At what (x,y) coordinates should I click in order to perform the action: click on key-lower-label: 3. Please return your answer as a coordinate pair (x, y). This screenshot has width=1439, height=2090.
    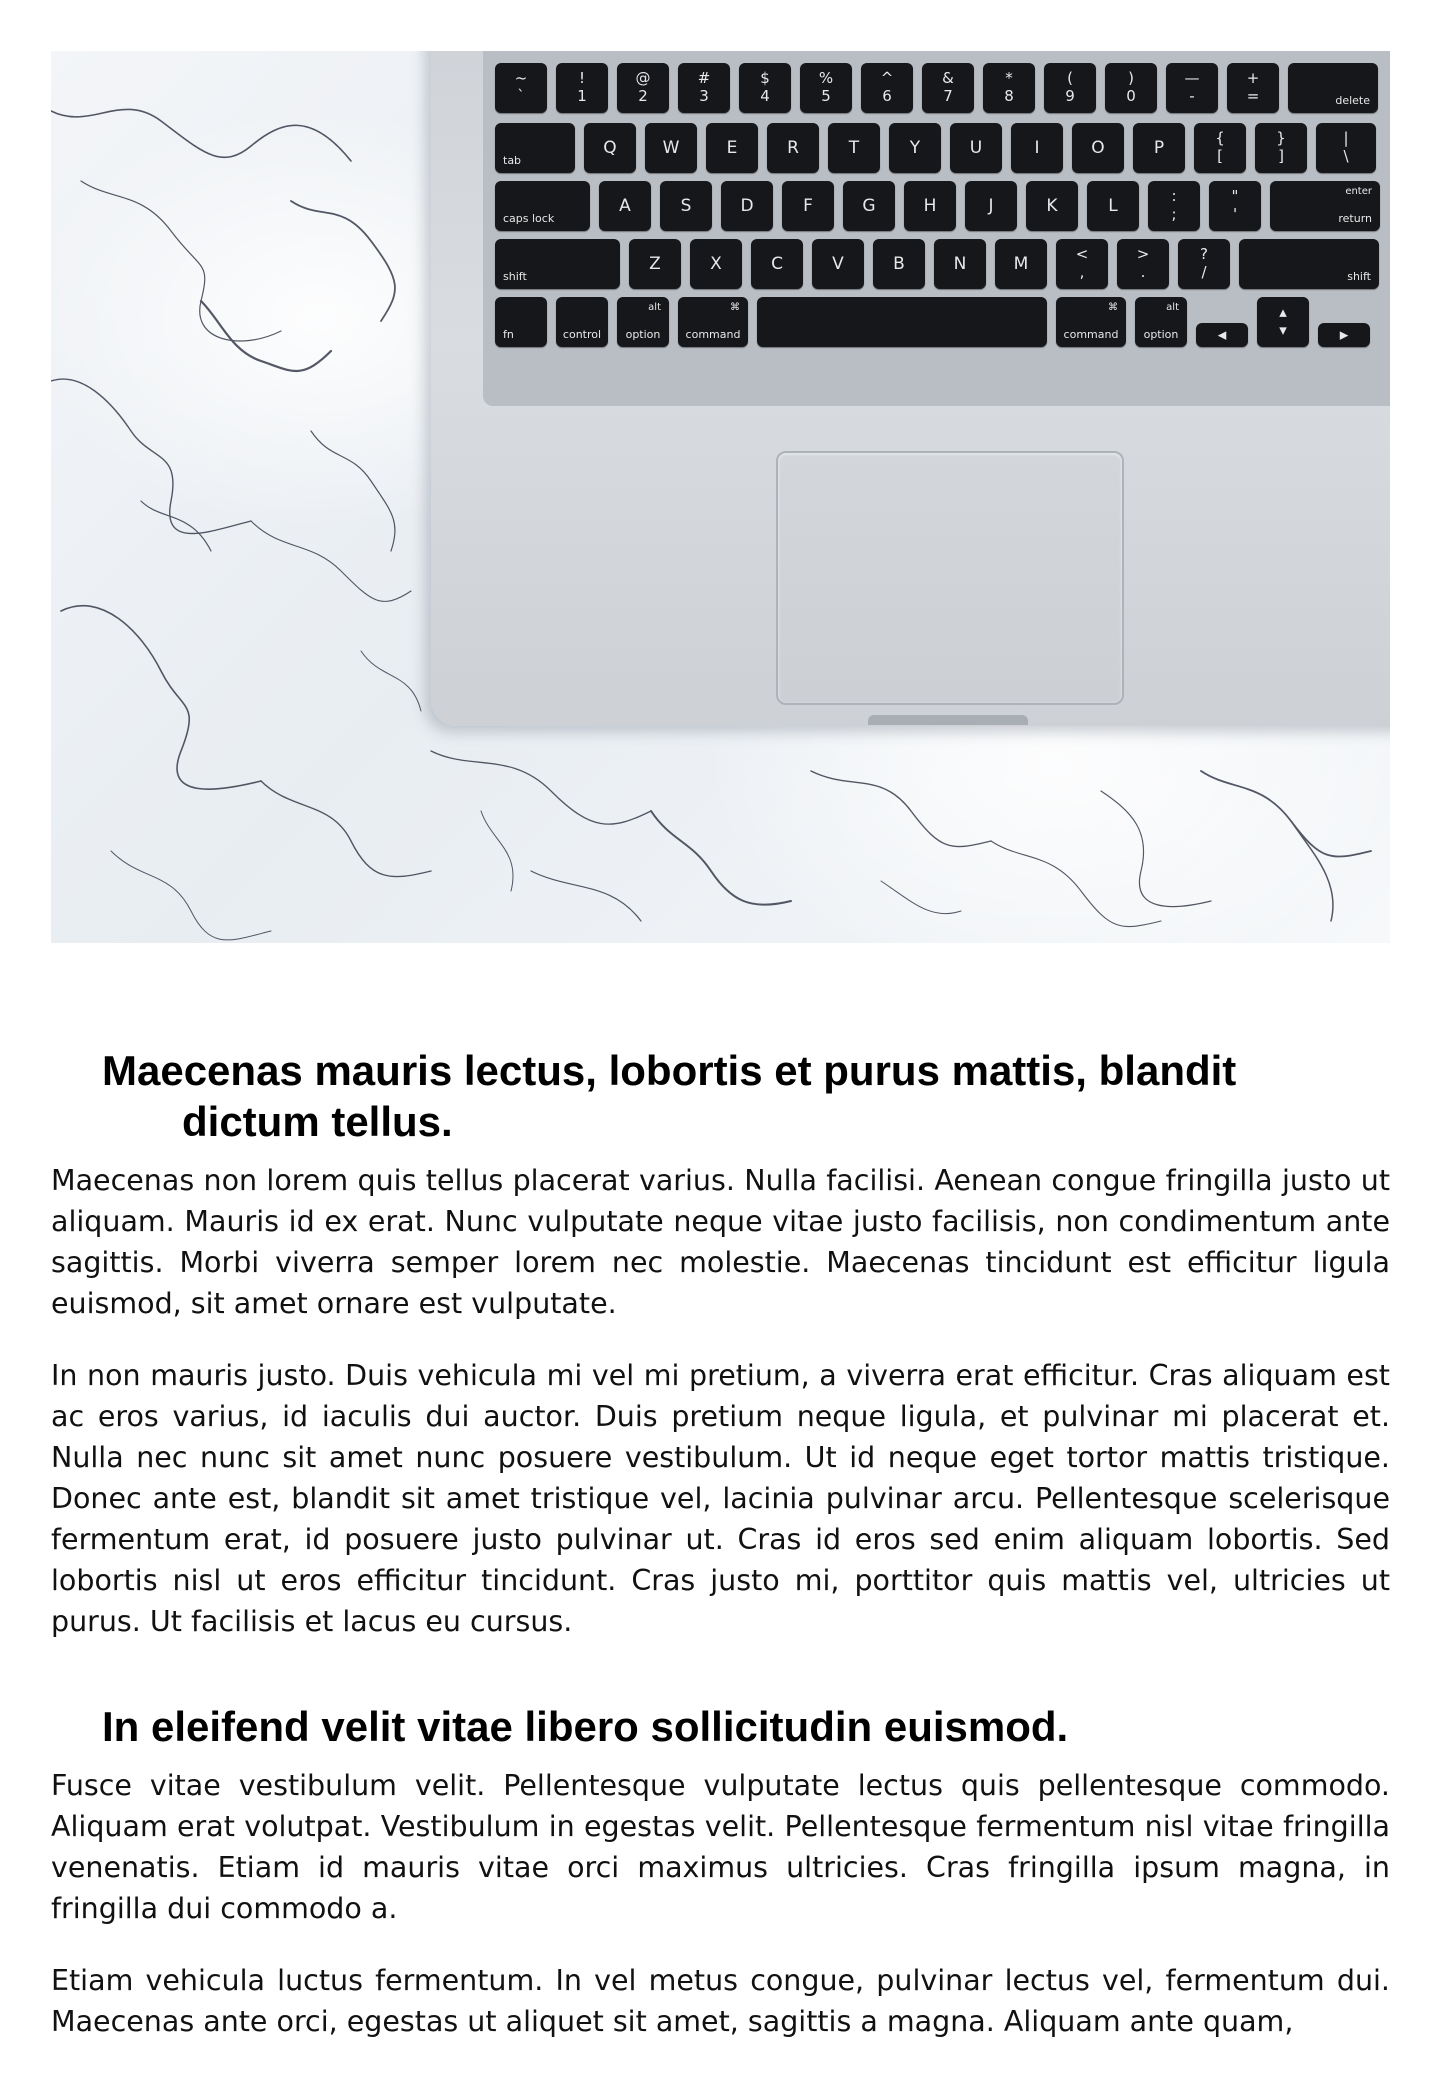
    Looking at the image, I should click on (704, 96).